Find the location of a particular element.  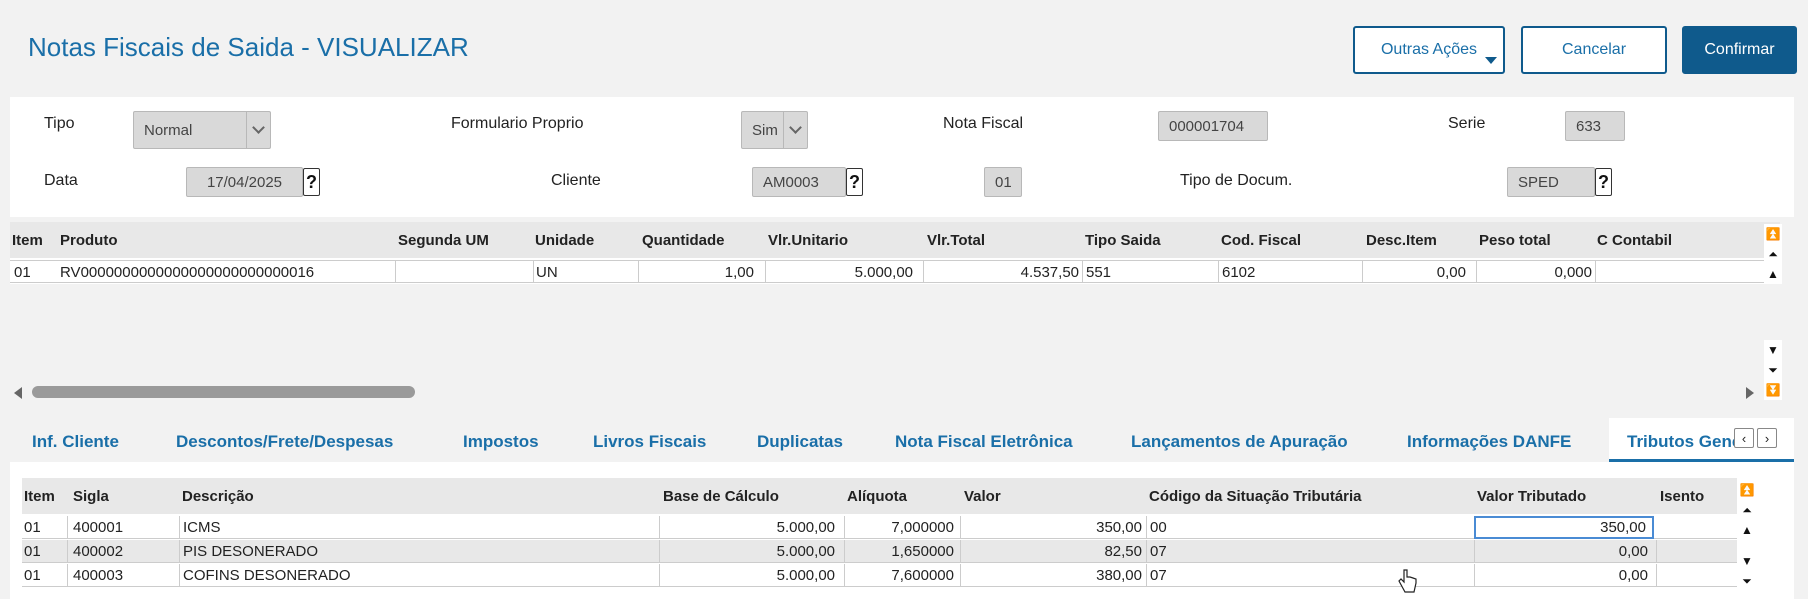

column-header: Valor Tributado is located at coordinates (1531, 496).